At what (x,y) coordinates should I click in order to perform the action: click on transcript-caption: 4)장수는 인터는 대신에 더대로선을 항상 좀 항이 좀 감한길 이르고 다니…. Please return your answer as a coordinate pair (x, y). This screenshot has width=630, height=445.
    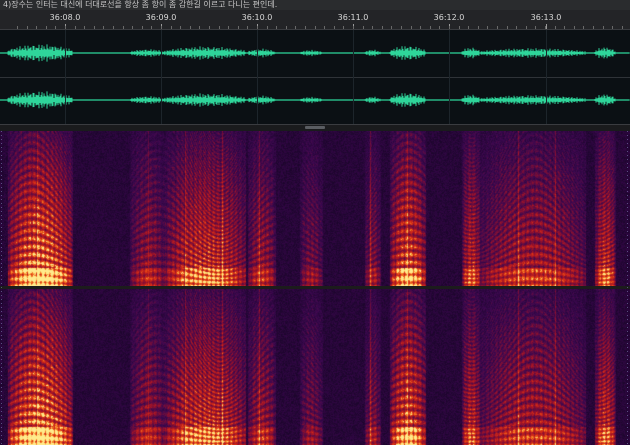
    Looking at the image, I should click on (140, 4).